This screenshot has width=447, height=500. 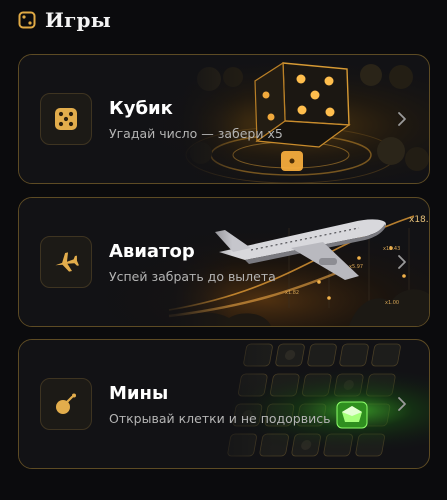 What do you see at coordinates (152, 251) in the screenshot?
I see `game-title: Авиатор` at bounding box center [152, 251].